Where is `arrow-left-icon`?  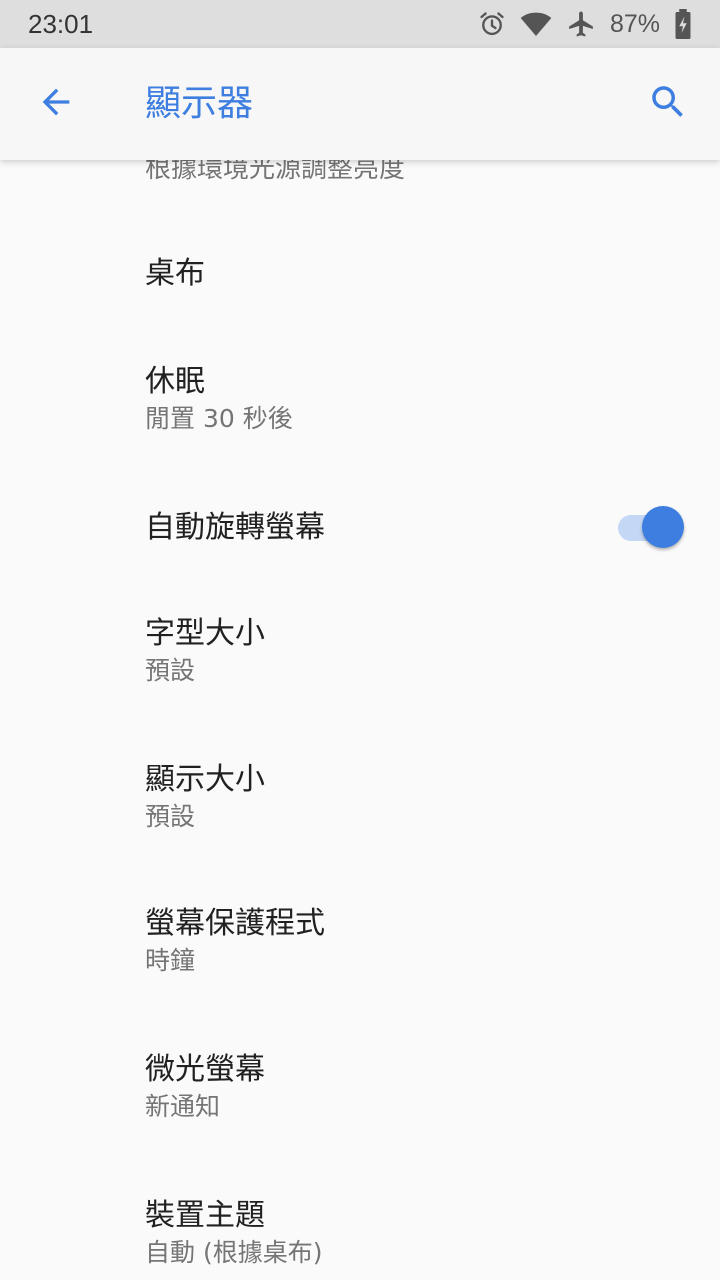
arrow-left-icon is located at coordinates (56, 104).